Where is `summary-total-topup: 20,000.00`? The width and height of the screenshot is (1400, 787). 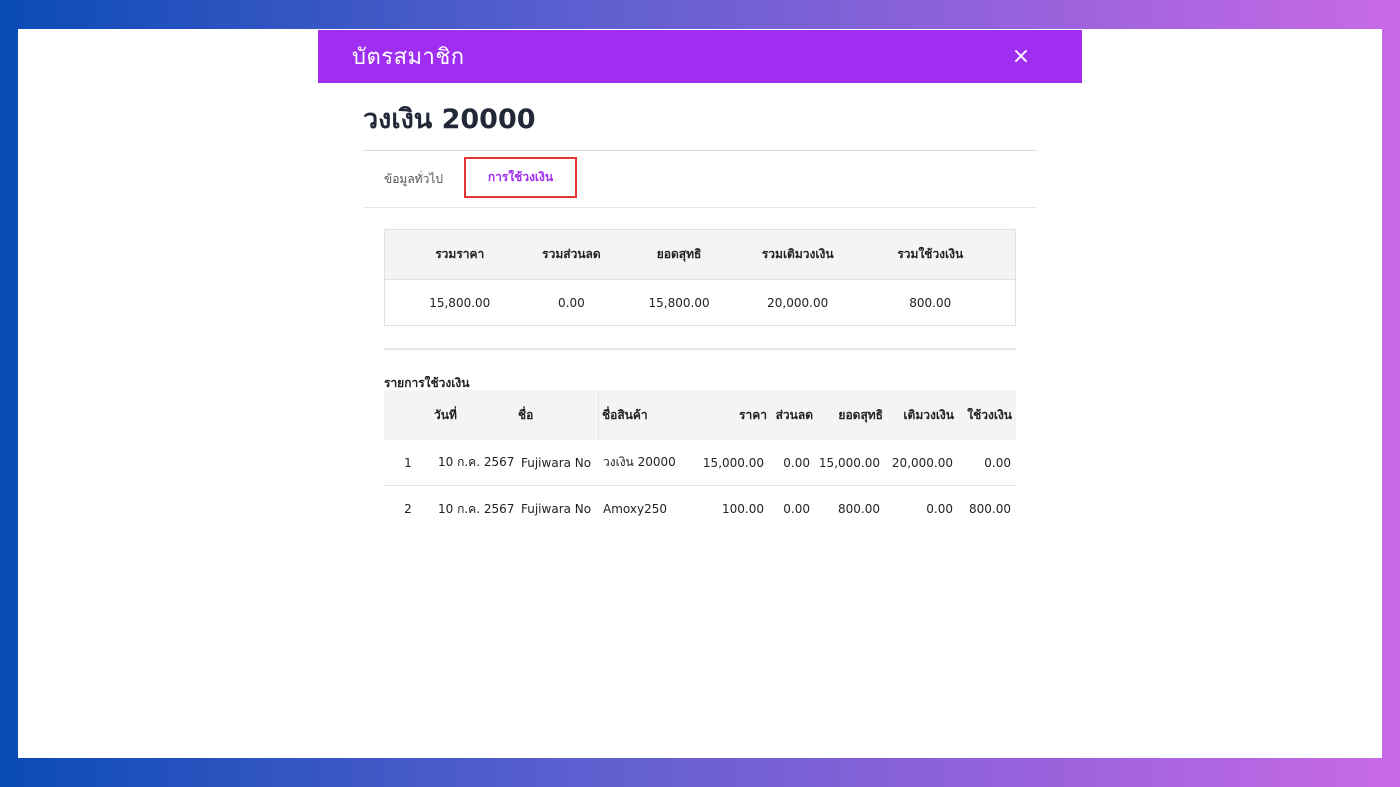
summary-total-topup: 20,000.00 is located at coordinates (798, 302).